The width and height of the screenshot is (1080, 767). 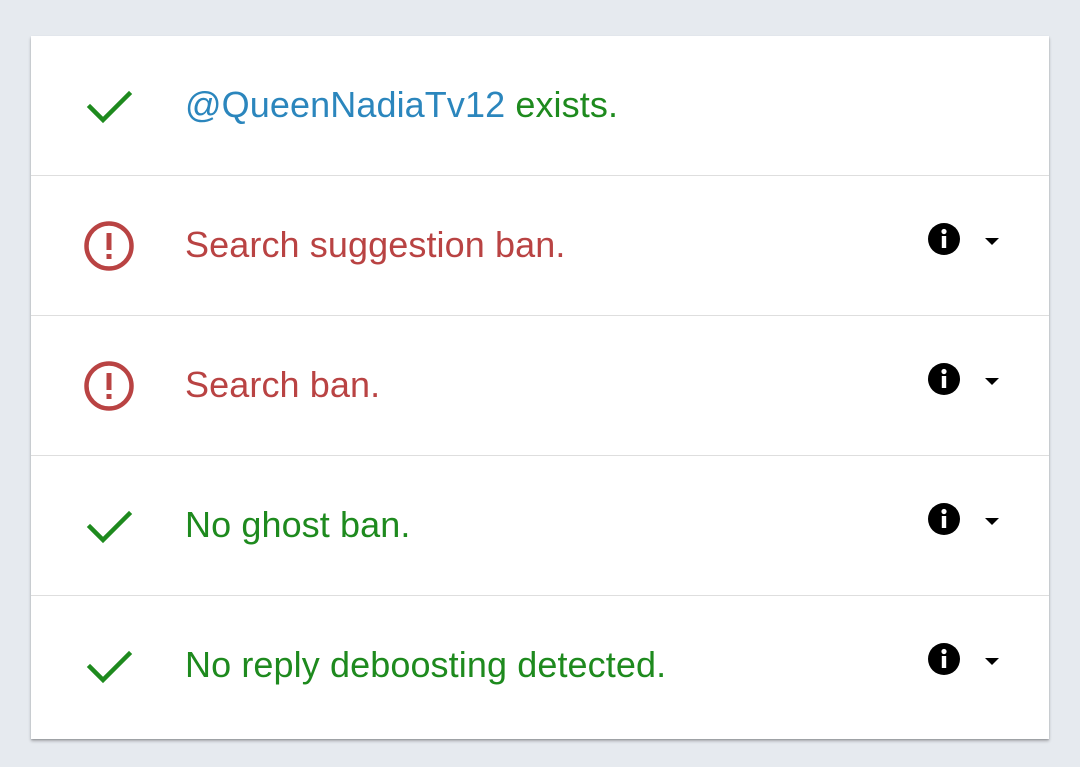 I want to click on result-text: @QueenNadiaTv12 exists., so click(x=401, y=105).